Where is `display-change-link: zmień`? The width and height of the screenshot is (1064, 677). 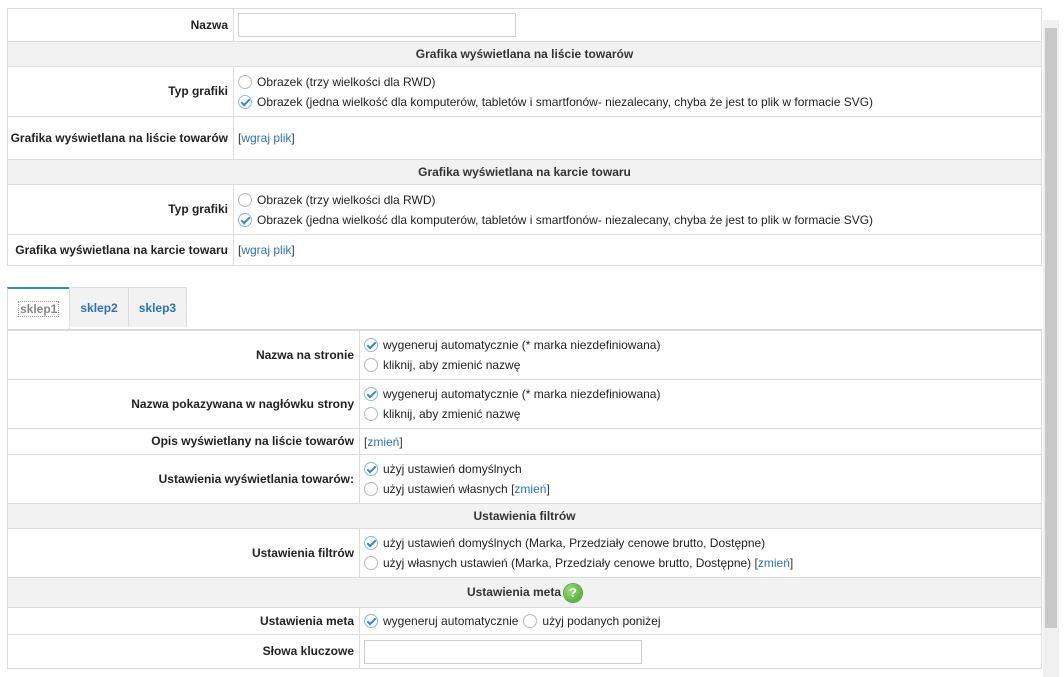 display-change-link: zmień is located at coordinates (530, 489).